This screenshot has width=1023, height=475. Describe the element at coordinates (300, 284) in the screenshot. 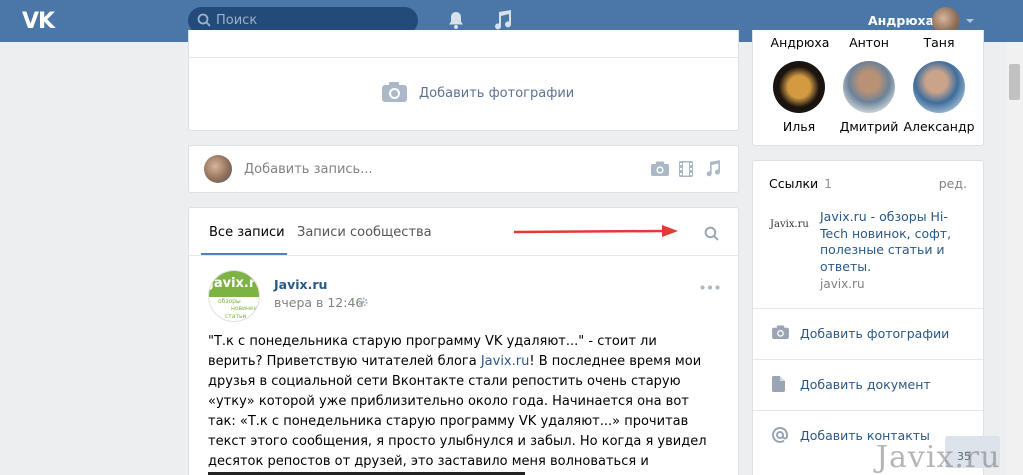

I see `post-author: Javix.ru` at that location.